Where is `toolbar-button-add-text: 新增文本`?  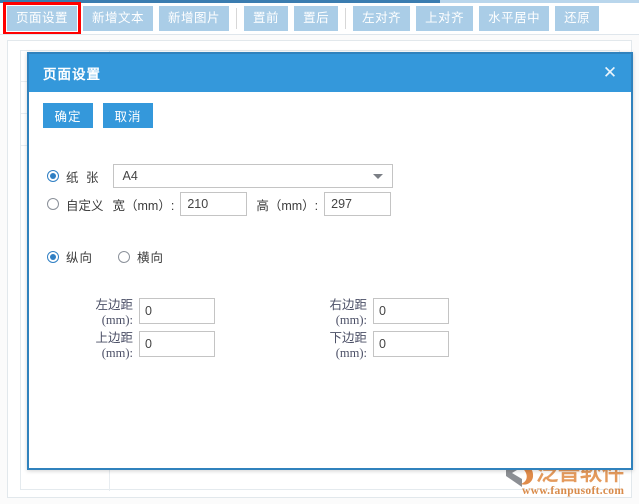 toolbar-button-add-text: 新增文本 is located at coordinates (118, 18).